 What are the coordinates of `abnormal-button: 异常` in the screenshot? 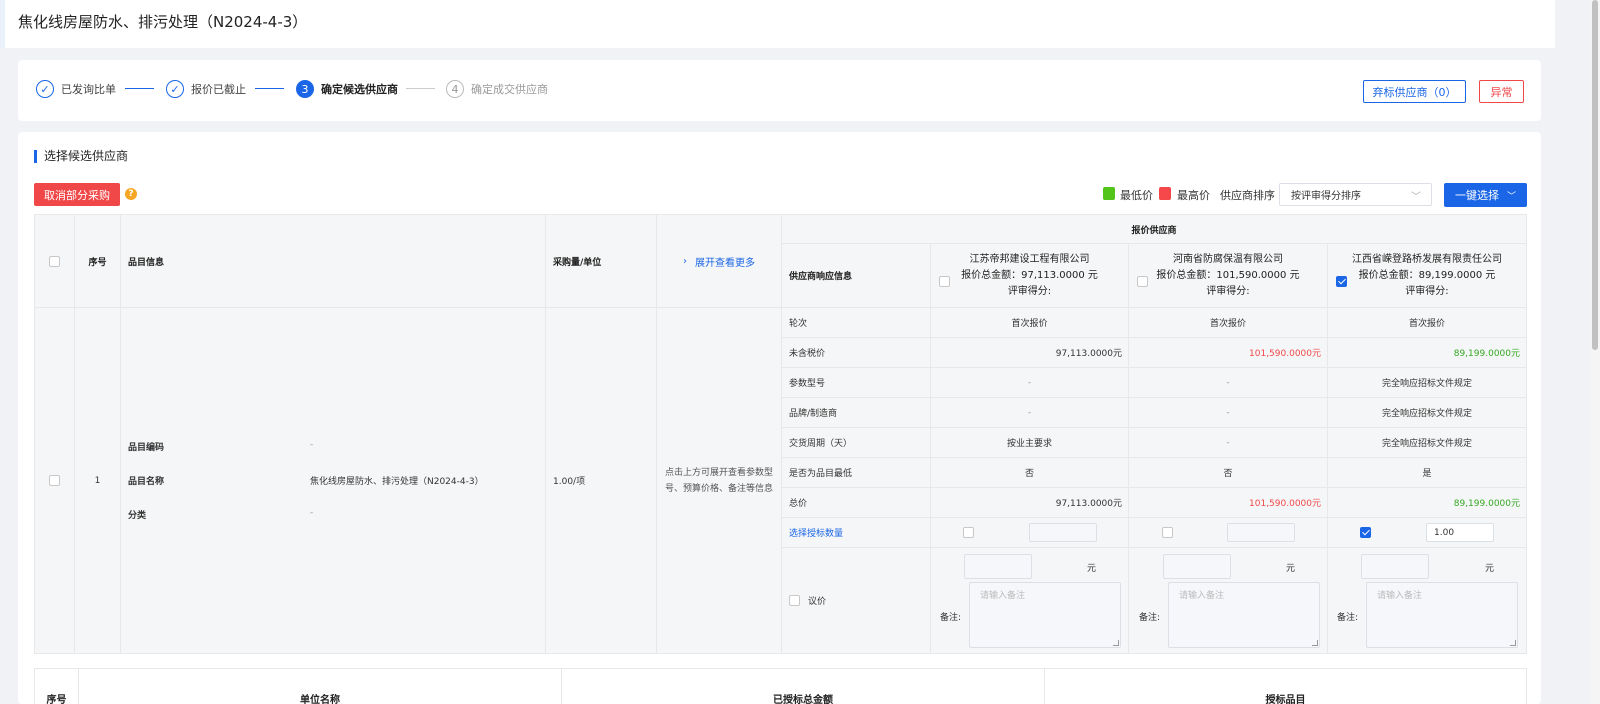 It's located at (1501, 91).